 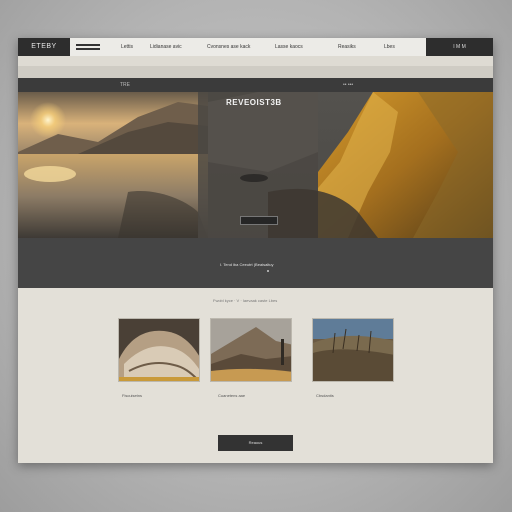 I want to click on nav-link-3: Cvonsnes ase kack, so click(x=228, y=47).